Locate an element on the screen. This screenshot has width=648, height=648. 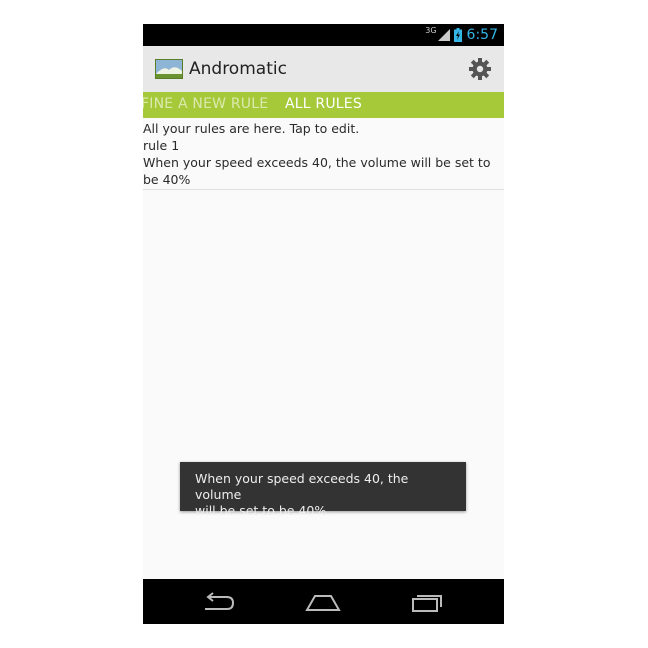
signal-icon is located at coordinates (443, 35).